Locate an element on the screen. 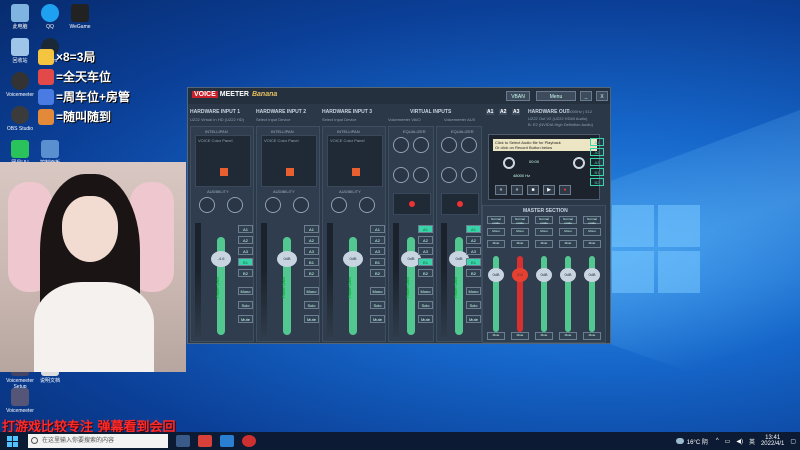 This screenshot has width=800, height=450. voicemeeter-titlebar: VOICE MEETER Banana VBAN Menu _ X is located at coordinates (399, 96).